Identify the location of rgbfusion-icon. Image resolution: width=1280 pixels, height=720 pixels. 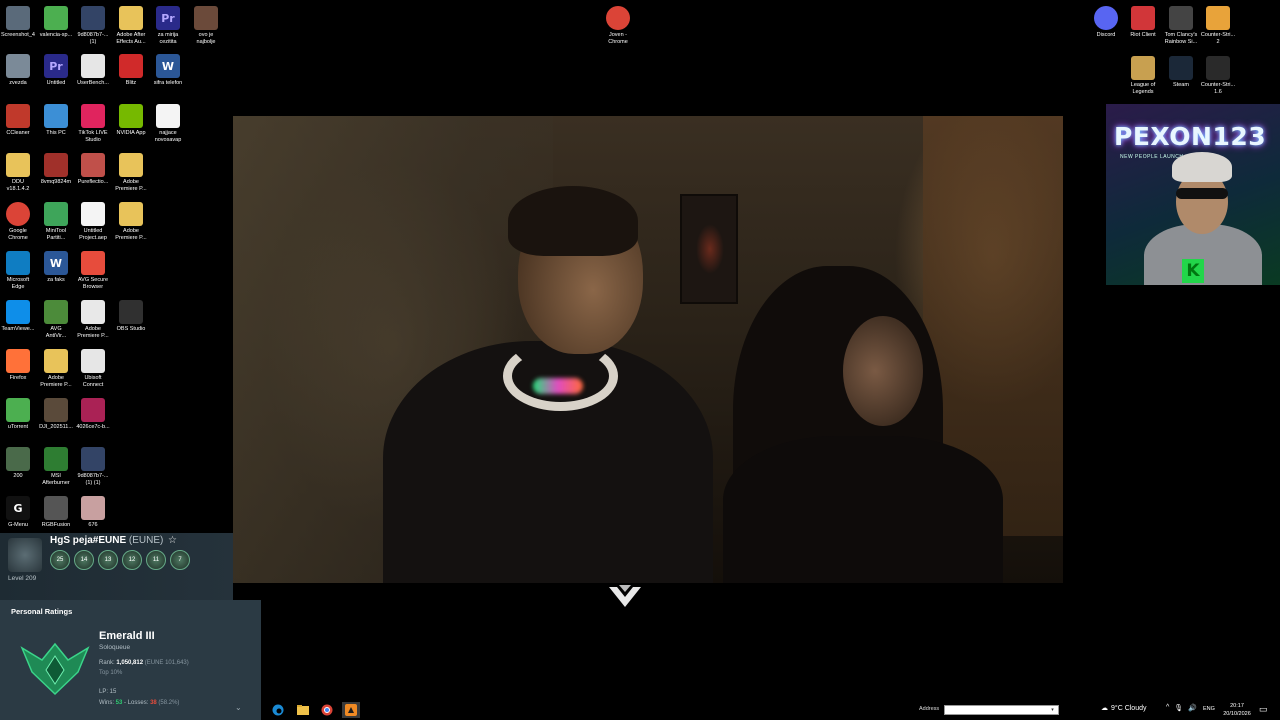
(56, 508).